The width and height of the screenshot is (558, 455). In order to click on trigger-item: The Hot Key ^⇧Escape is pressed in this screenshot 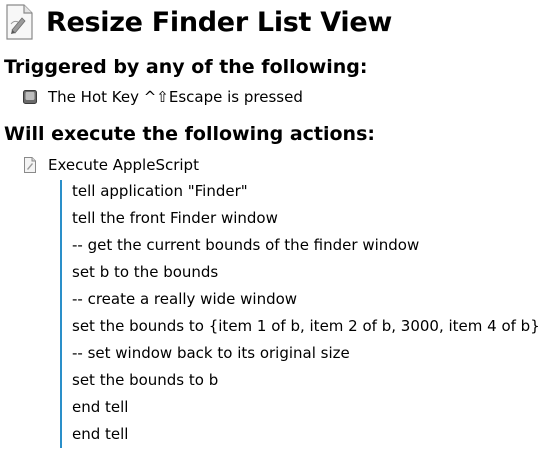, I will do `click(162, 97)`.